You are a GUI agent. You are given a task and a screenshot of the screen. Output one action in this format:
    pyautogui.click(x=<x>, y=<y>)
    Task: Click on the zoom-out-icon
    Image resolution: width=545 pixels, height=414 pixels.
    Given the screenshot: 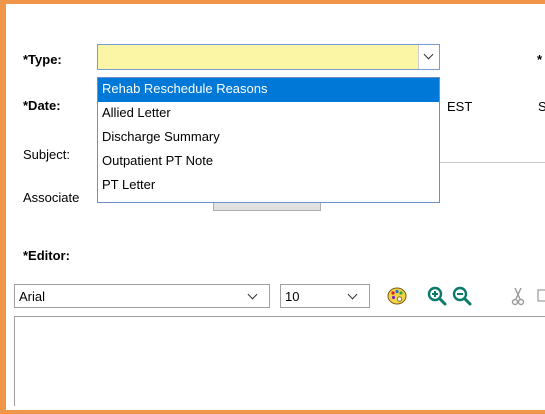 What is the action you would take?
    pyautogui.click(x=462, y=296)
    